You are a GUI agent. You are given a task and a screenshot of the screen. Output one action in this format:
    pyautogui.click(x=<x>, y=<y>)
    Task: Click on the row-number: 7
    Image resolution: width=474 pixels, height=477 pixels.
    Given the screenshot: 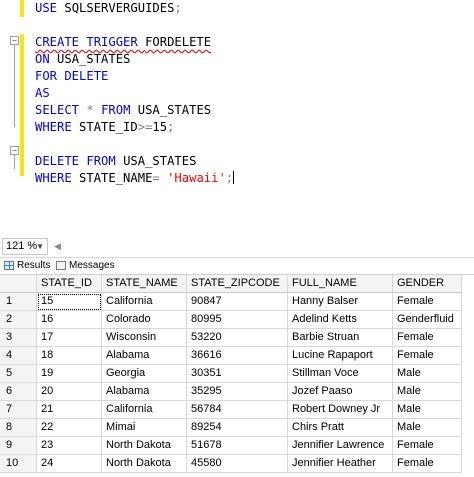 What is the action you would take?
    pyautogui.click(x=18, y=409)
    